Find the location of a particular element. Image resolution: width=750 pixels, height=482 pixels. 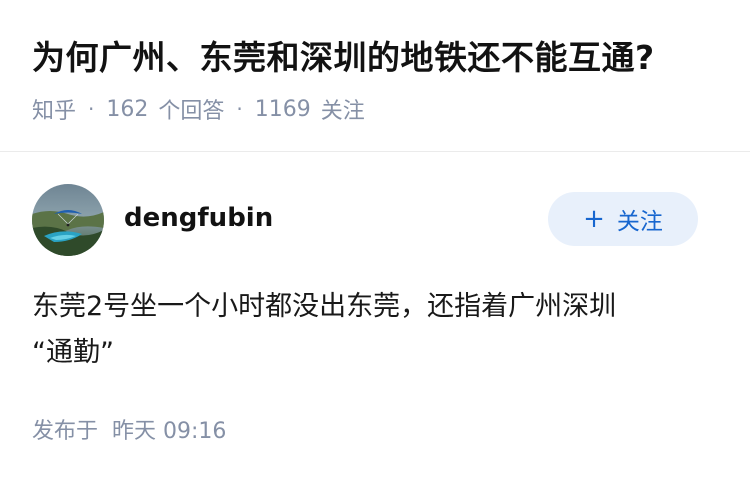

published-time: 昨天 09:16 is located at coordinates (169, 431).